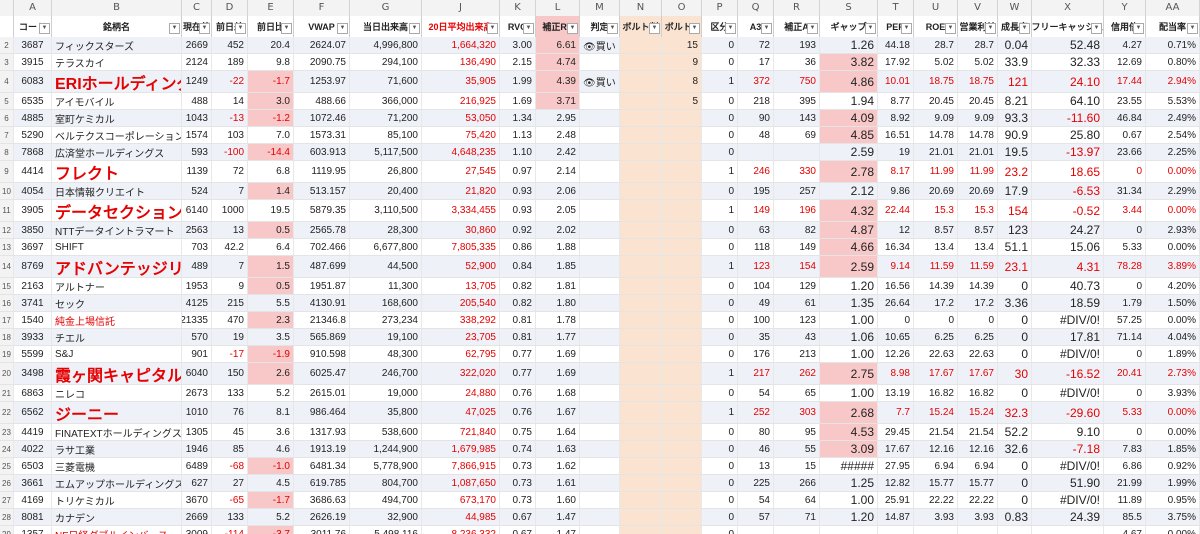 The image size is (1200, 534). I want to click on cell-growth: 3.36, so click(1015, 303).